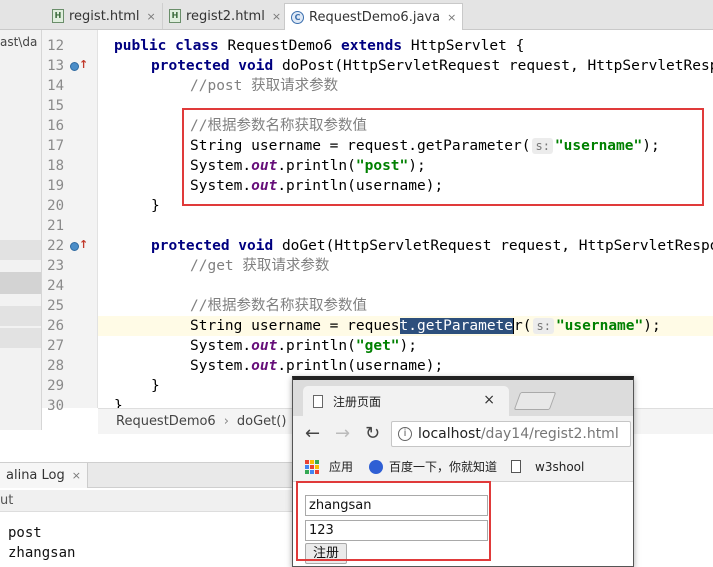 The image size is (713, 567). What do you see at coordinates (535, 401) in the screenshot?
I see `new-tab-button` at bounding box center [535, 401].